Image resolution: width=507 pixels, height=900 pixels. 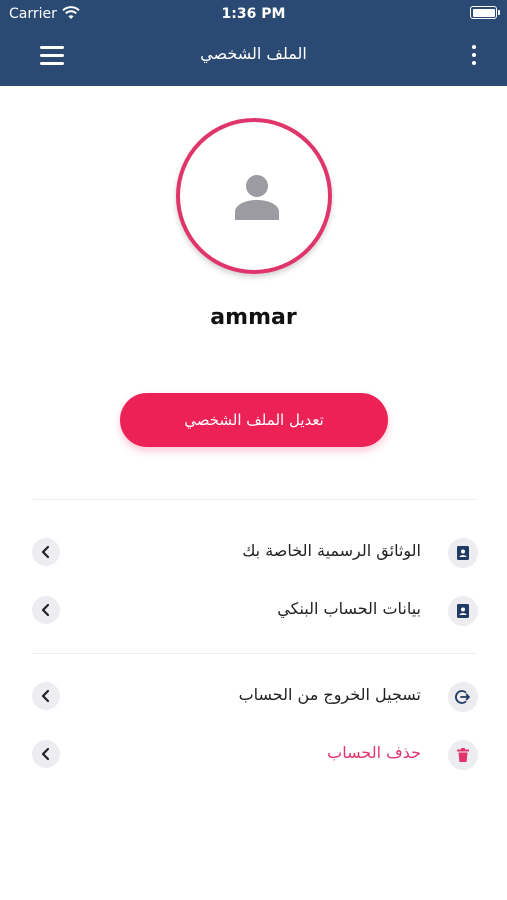 What do you see at coordinates (254, 610) in the screenshot?
I see `menu-item-bank-account: بيانات الحساب البنكي` at bounding box center [254, 610].